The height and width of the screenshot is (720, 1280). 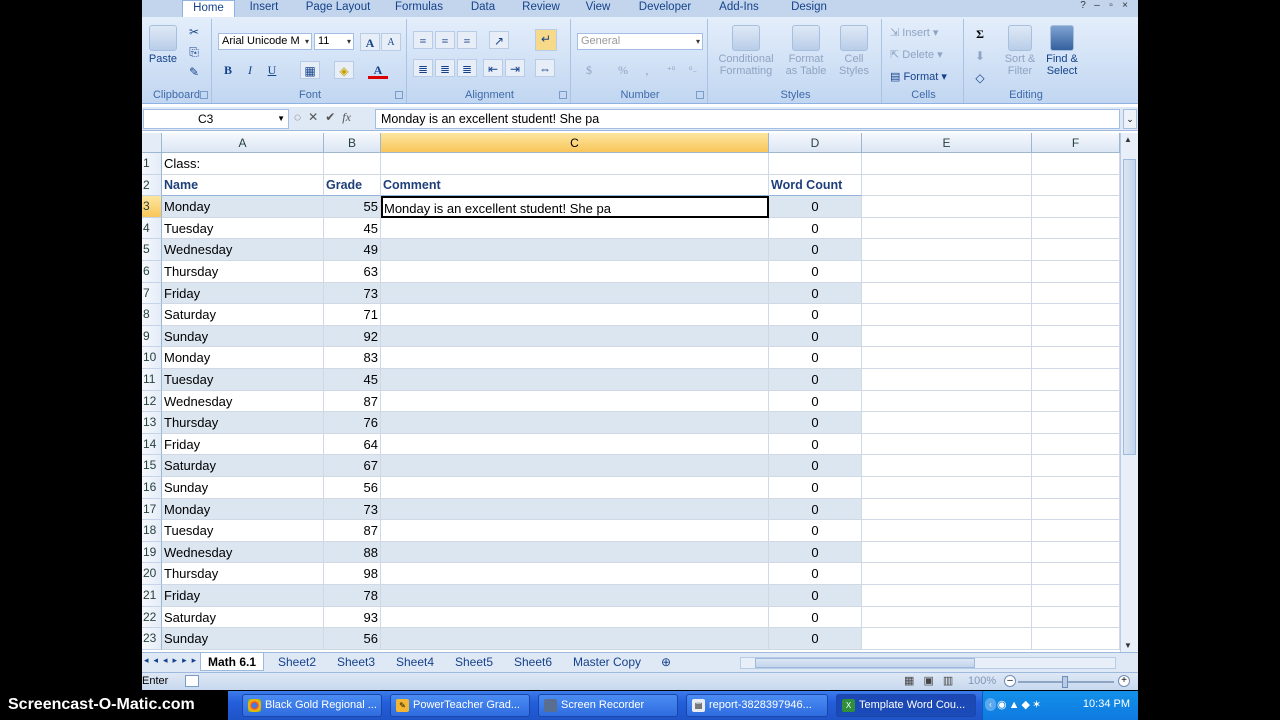 I want to click on delete-cells-button: ⇱ Delete ▾, so click(x=916, y=55).